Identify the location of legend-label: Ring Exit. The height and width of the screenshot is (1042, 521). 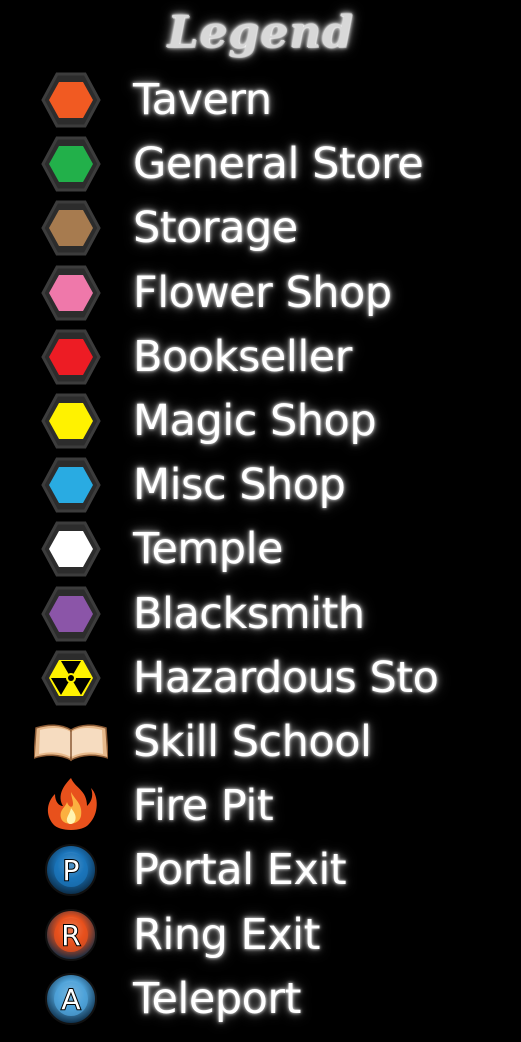
(226, 934).